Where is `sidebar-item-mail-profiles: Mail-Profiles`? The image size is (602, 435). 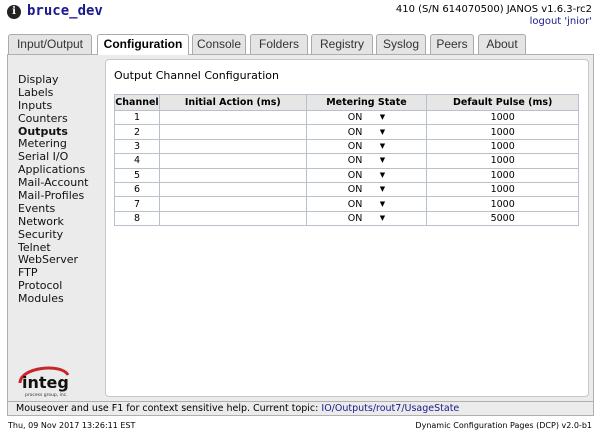 sidebar-item-mail-profiles: Mail-Profiles is located at coordinates (63, 195).